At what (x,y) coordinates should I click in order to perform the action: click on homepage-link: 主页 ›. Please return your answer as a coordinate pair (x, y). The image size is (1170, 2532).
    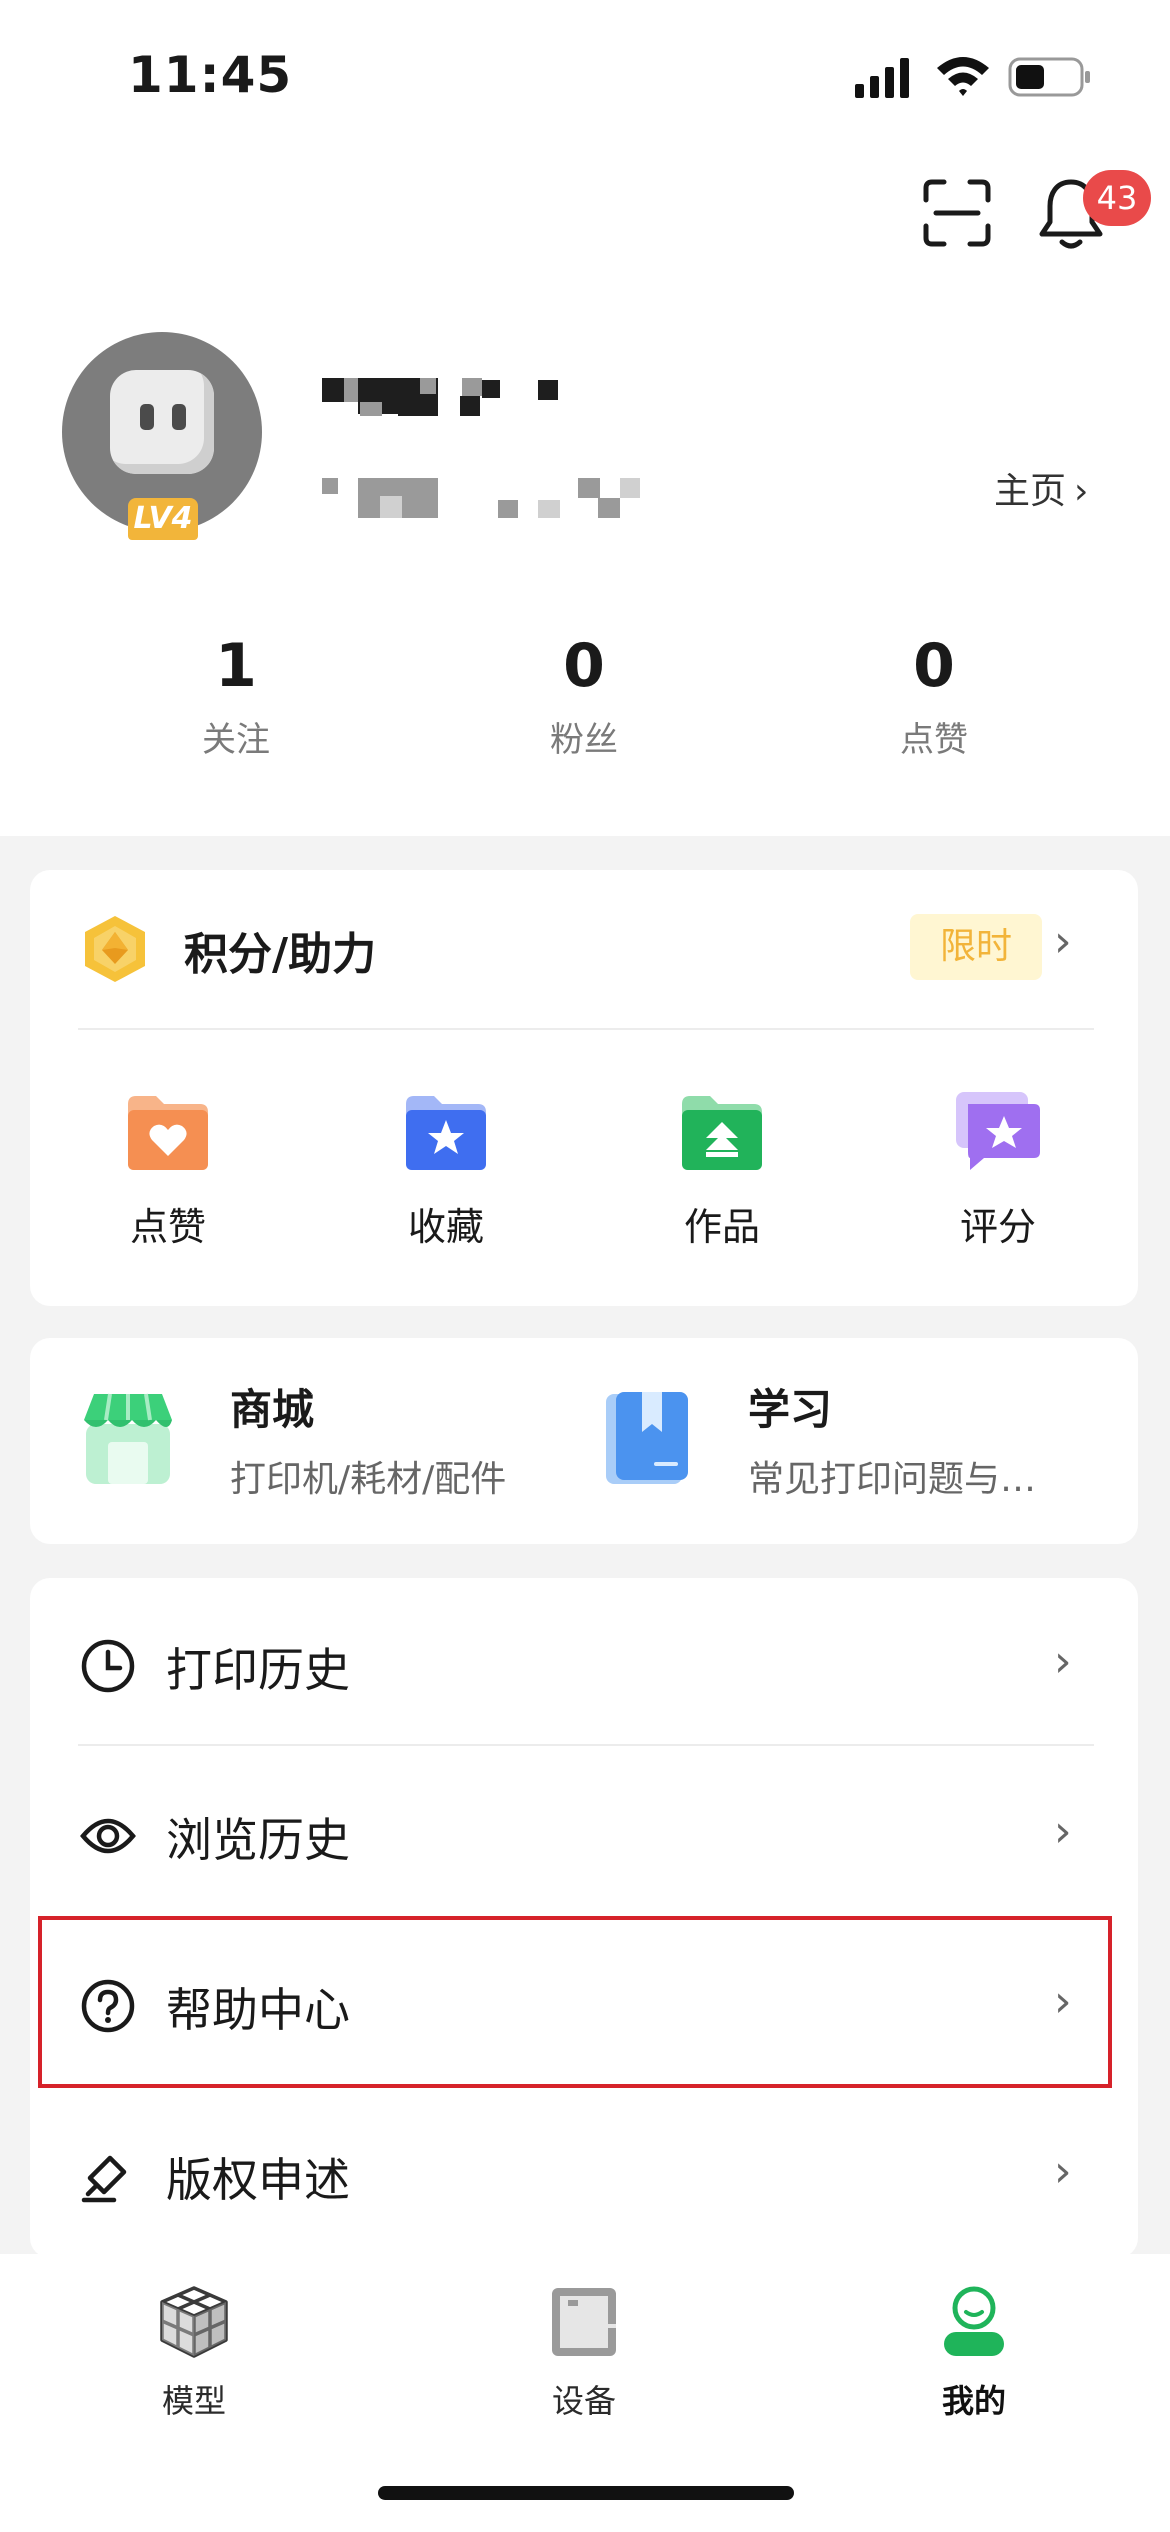
    Looking at the image, I should click on (1041, 488).